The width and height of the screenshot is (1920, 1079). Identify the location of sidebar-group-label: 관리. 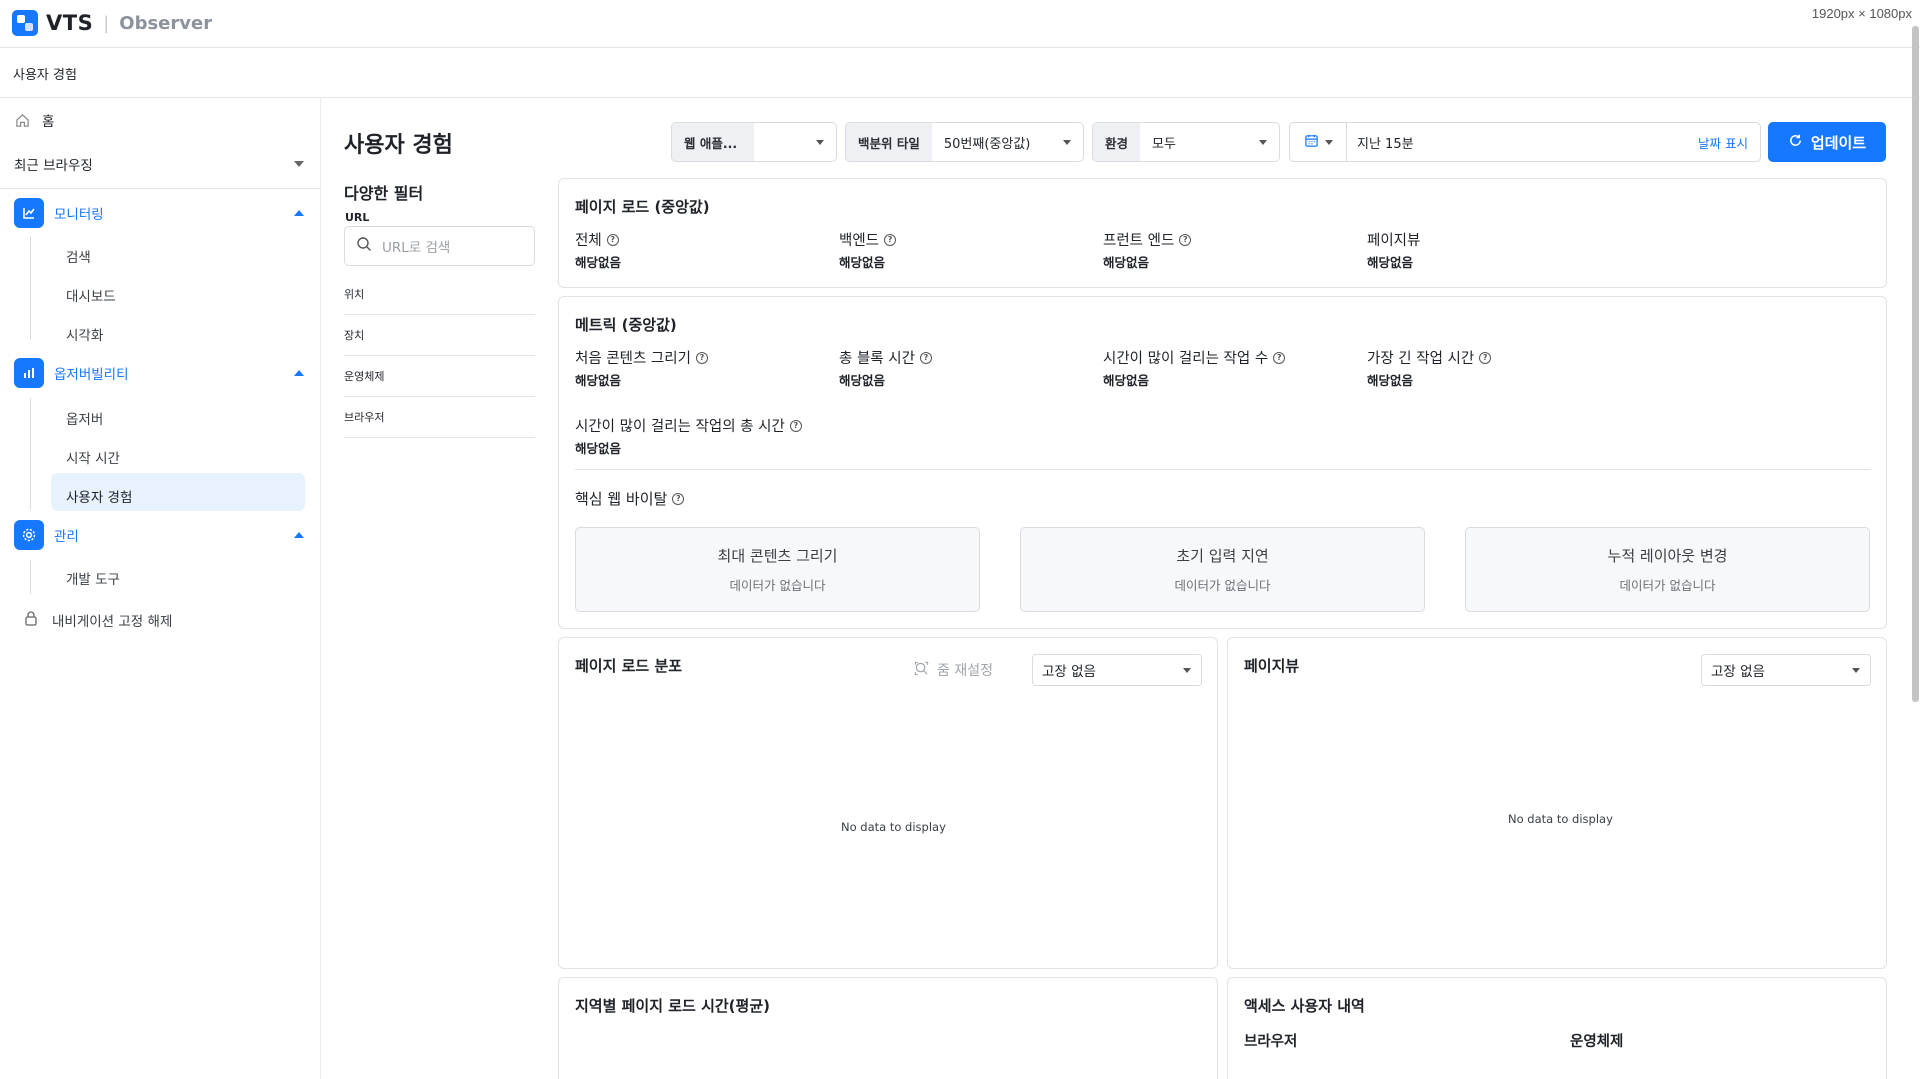
(66, 537).